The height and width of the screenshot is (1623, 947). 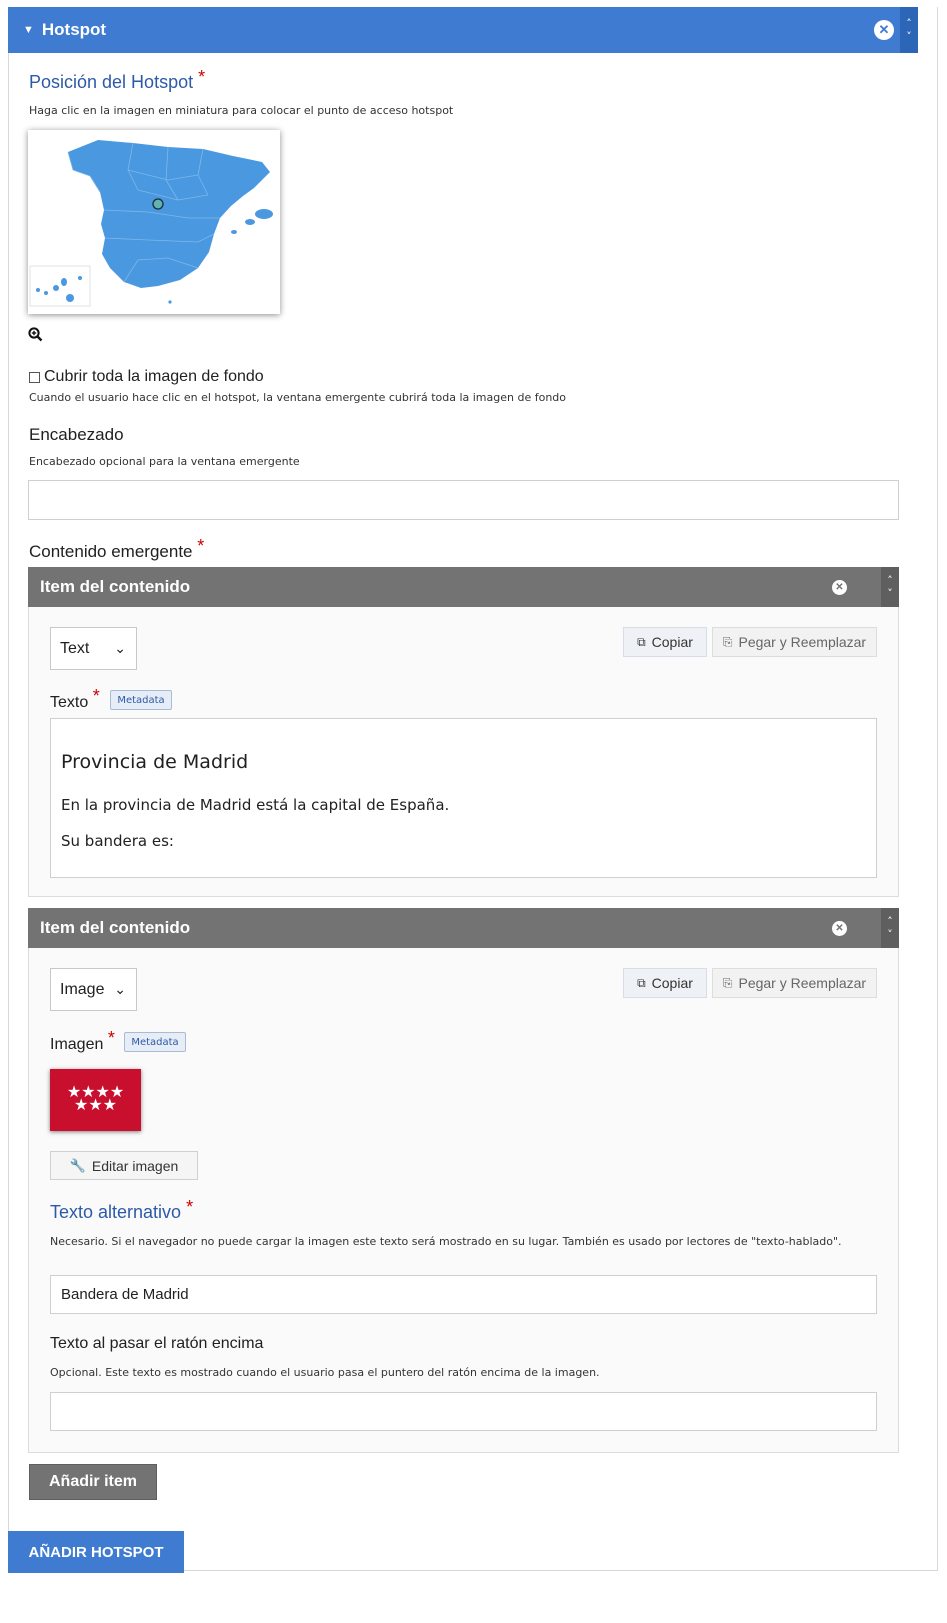 I want to click on alt-text-label: Texto alternativo *, so click(x=122, y=1209).